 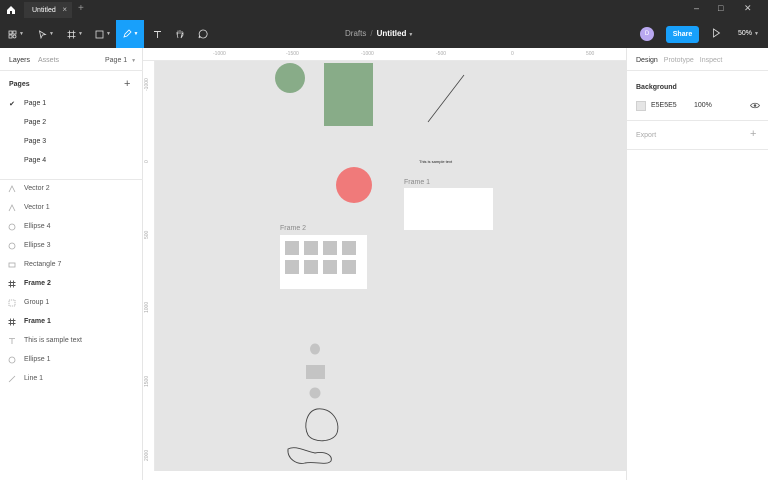 What do you see at coordinates (147, 307) in the screenshot?
I see `ruler-tick: 1000` at bounding box center [147, 307].